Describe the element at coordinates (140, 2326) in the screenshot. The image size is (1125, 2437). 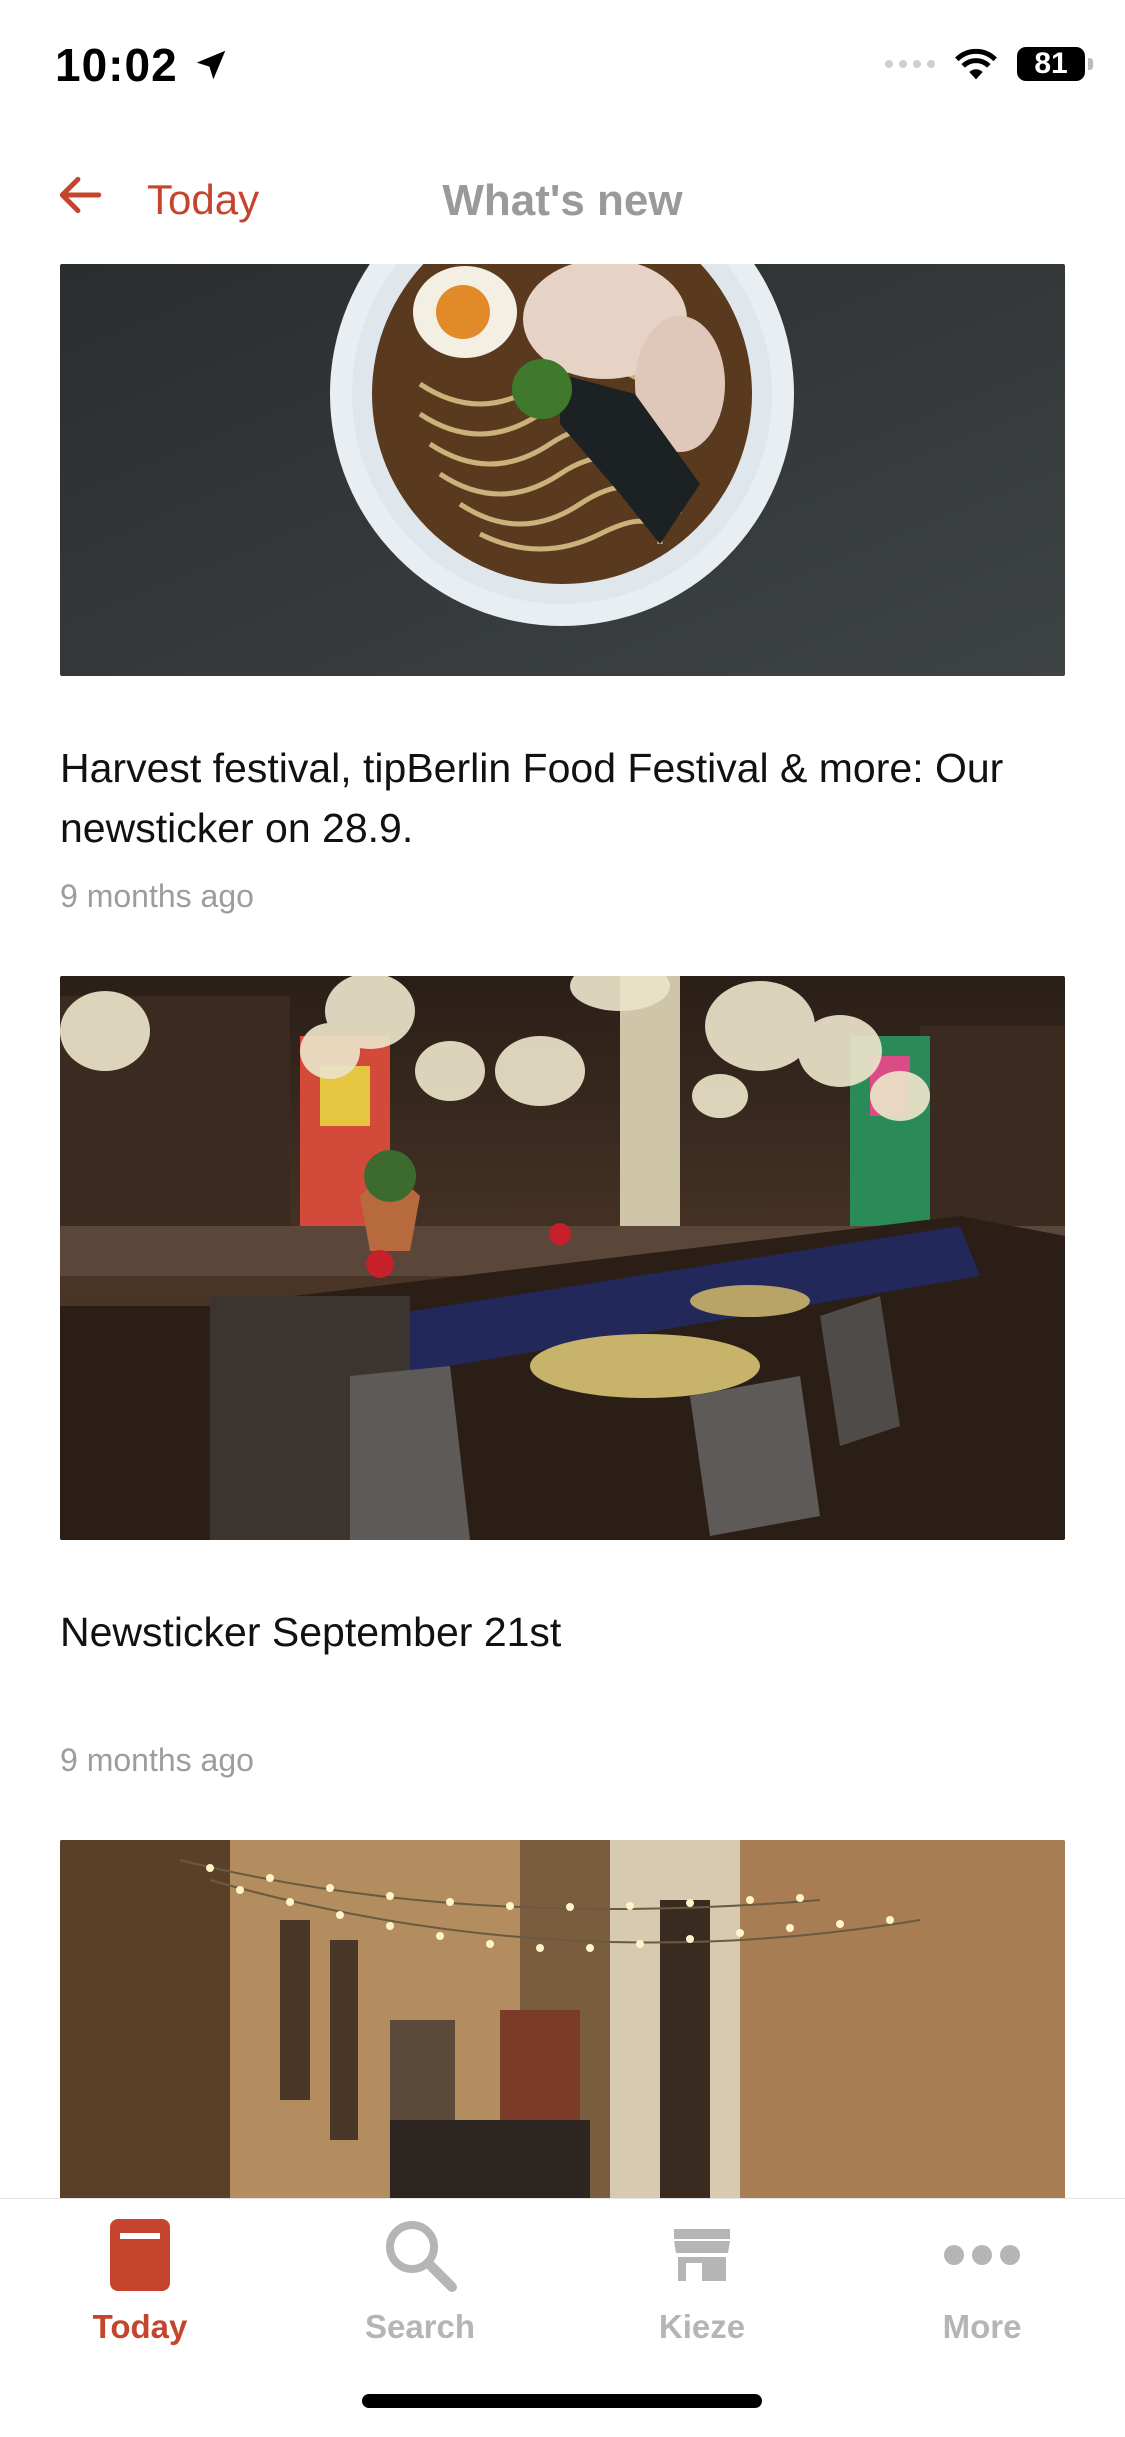
I see `tab-label: Today` at that location.